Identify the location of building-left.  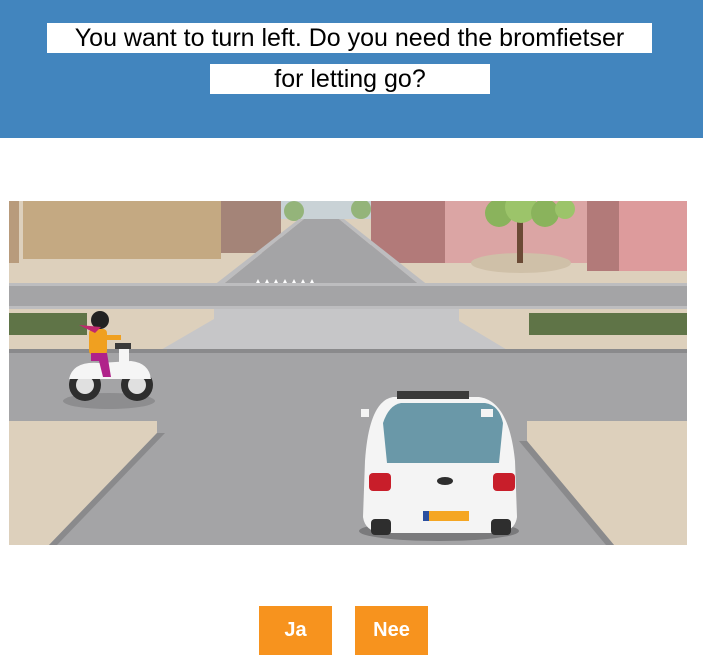
(122, 230).